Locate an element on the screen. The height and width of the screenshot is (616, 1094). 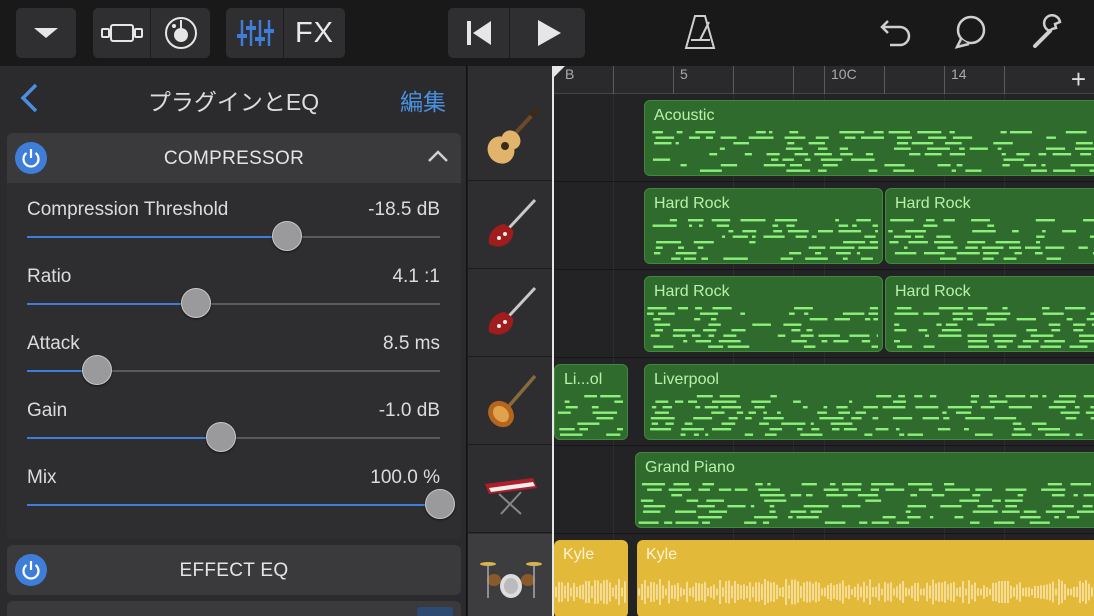
mixer-button is located at coordinates (255, 33).